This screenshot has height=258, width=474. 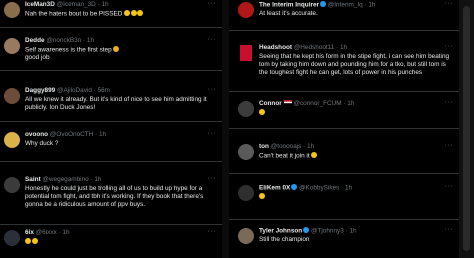 I want to click on tweet-text: Still the champion, so click(x=284, y=239).